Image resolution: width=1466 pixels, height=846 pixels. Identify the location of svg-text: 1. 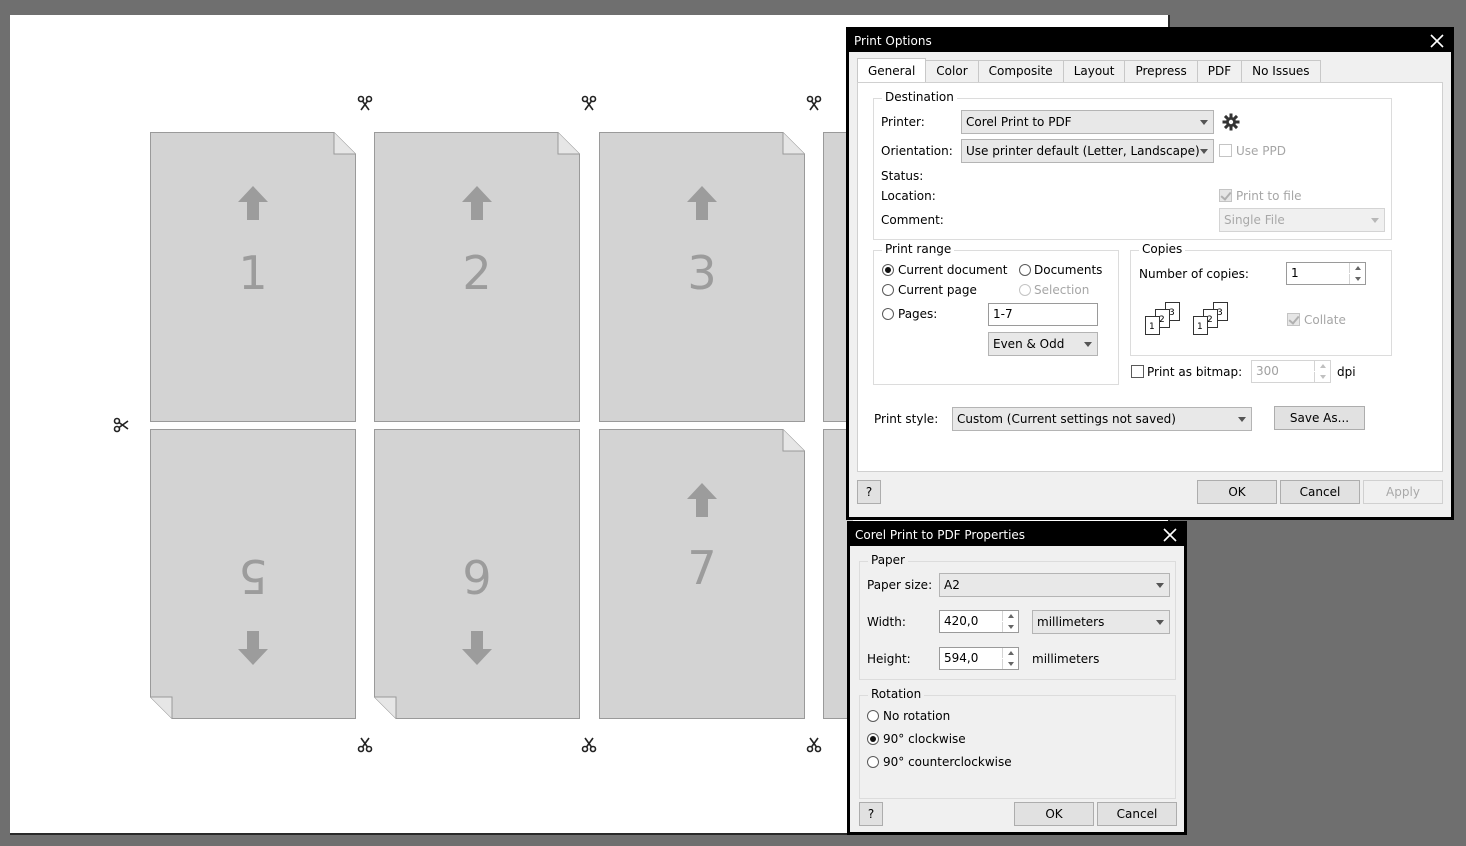
(1200, 327).